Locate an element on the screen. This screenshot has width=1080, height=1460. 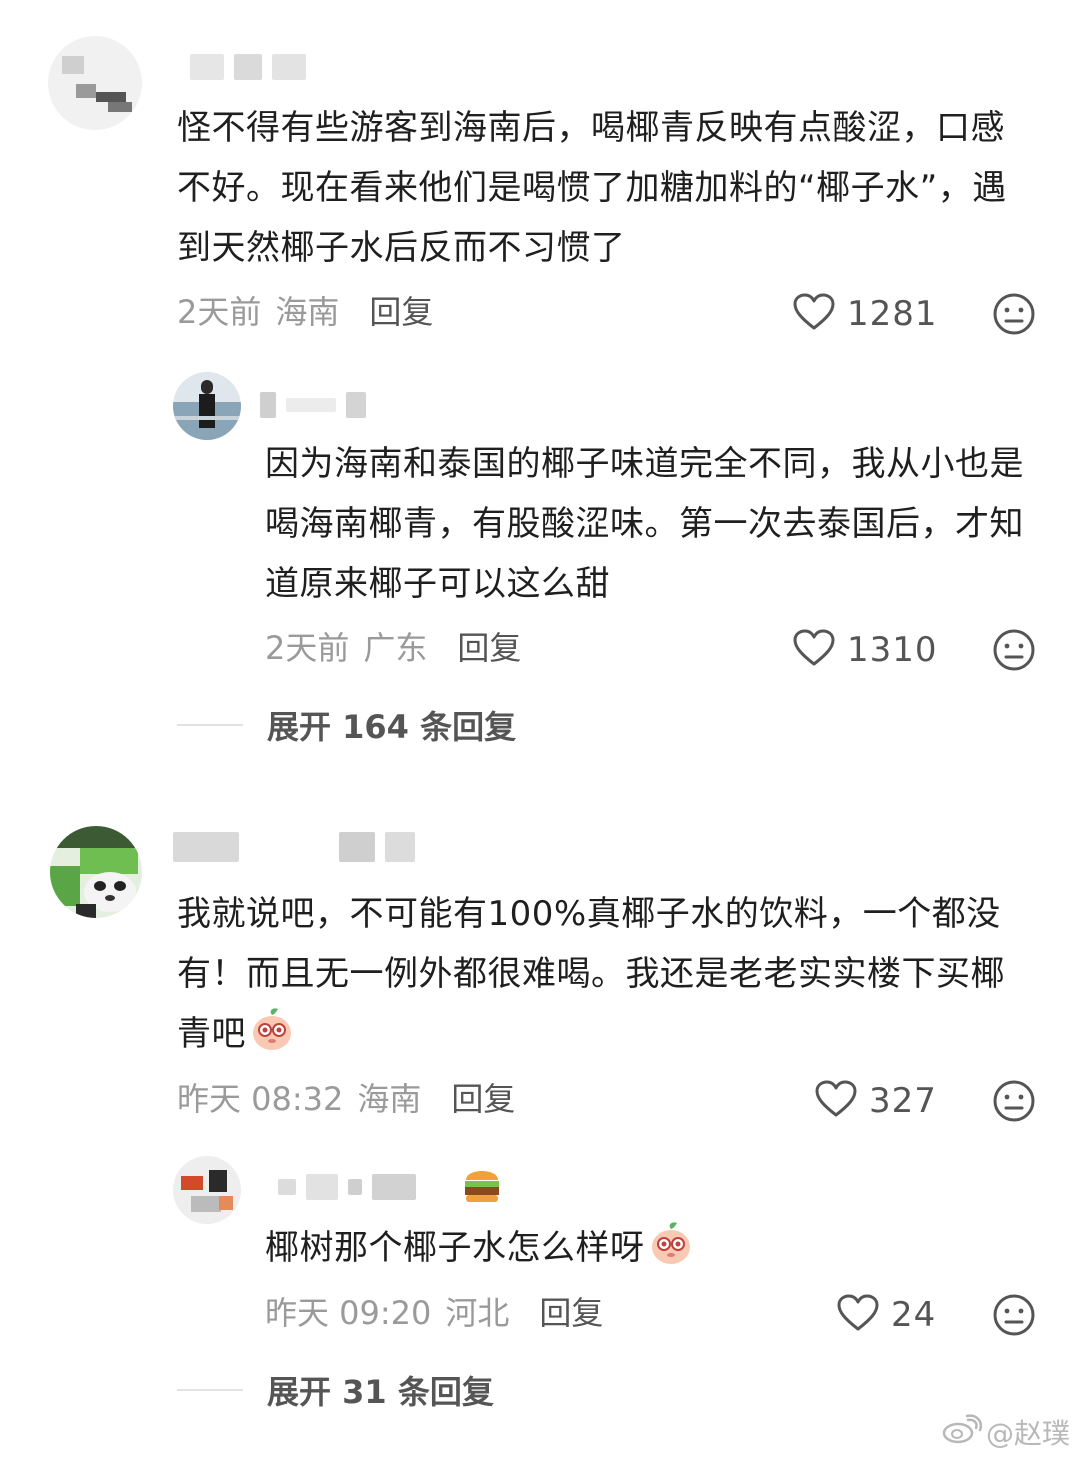
like-button: 1281 is located at coordinates (865, 314).